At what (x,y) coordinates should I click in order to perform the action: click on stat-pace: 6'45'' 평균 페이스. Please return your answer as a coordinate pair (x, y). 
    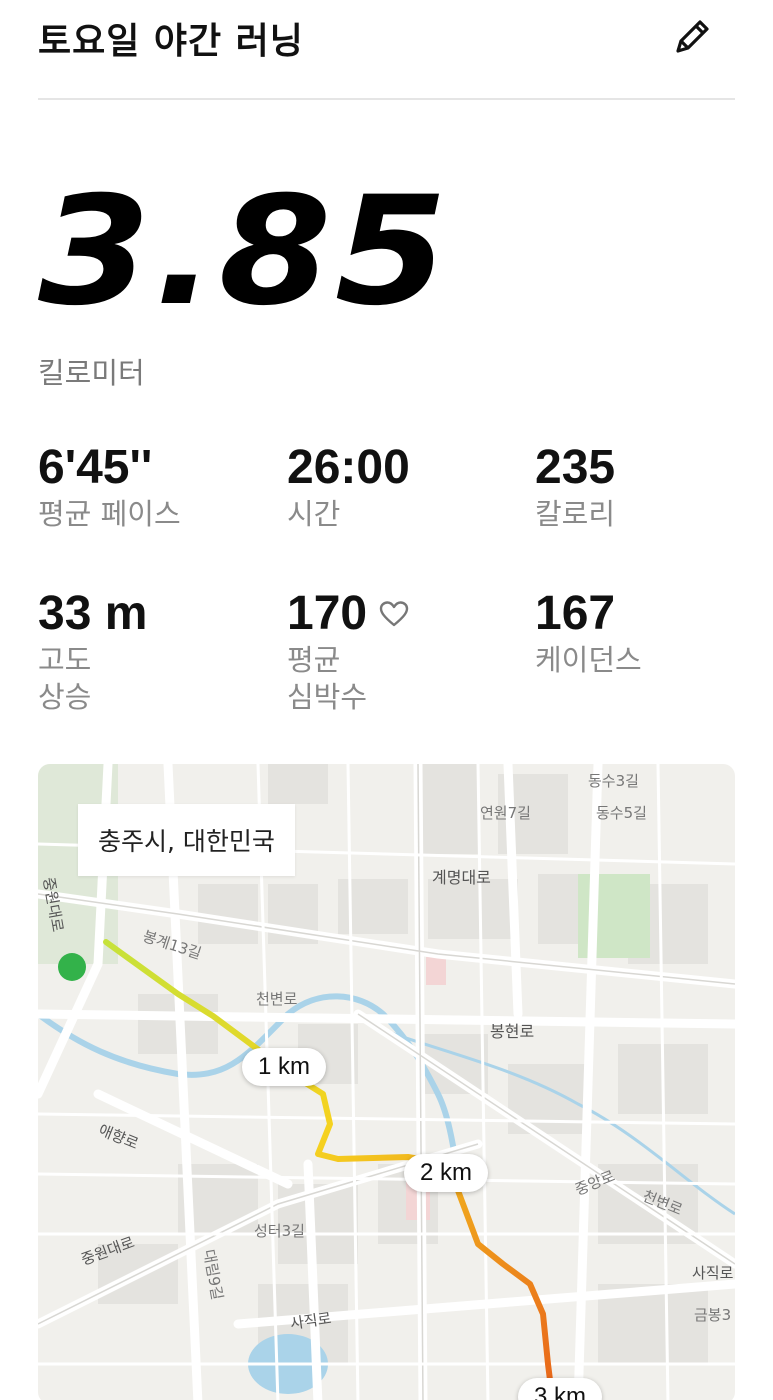
    Looking at the image, I should click on (153, 486).